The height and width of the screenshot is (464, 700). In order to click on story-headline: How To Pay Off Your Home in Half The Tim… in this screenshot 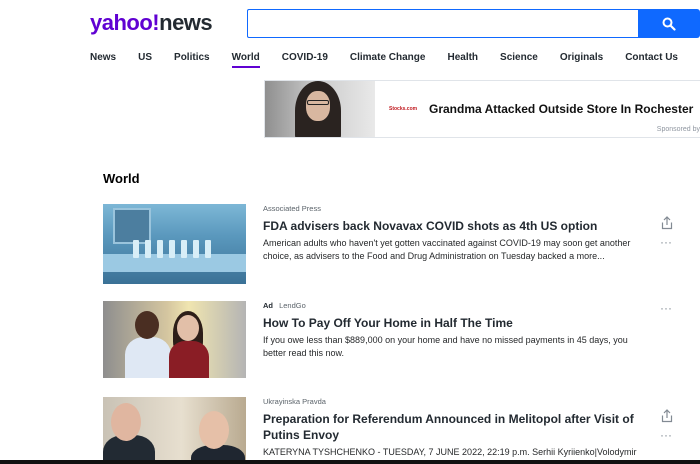, I will do `click(455, 323)`.